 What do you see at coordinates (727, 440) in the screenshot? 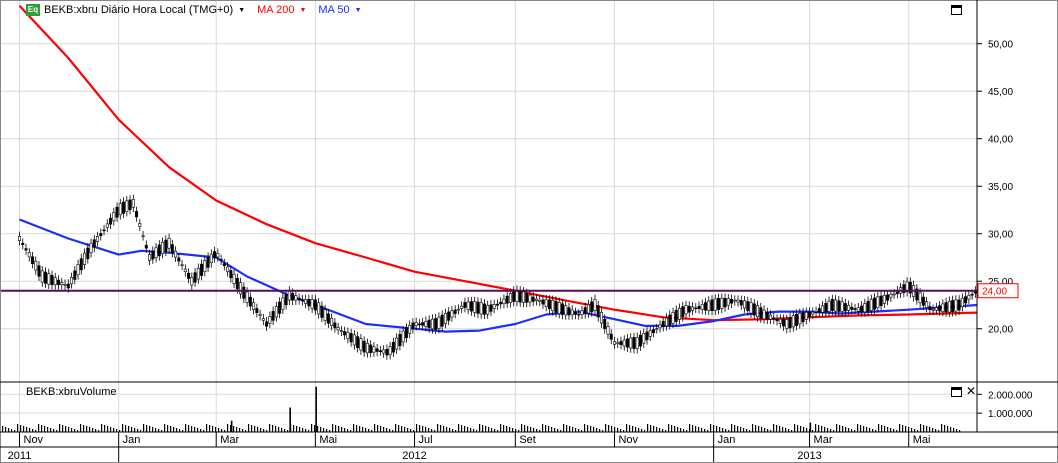
I see `month-tick-label: Jan` at bounding box center [727, 440].